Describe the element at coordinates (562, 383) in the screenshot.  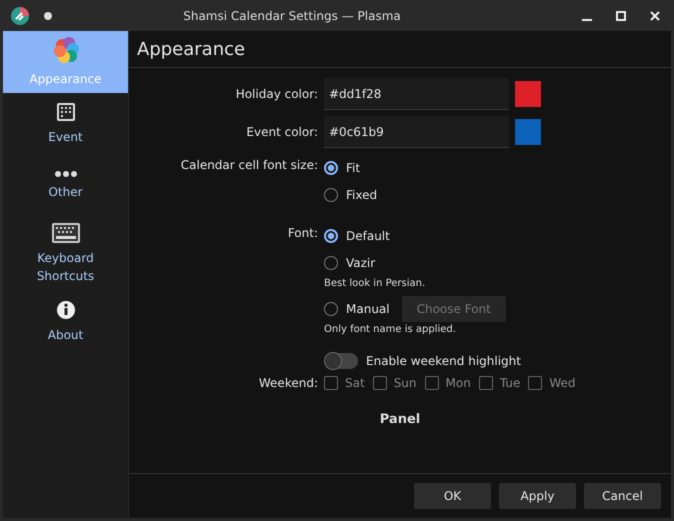
I see `day-label: Wed` at that location.